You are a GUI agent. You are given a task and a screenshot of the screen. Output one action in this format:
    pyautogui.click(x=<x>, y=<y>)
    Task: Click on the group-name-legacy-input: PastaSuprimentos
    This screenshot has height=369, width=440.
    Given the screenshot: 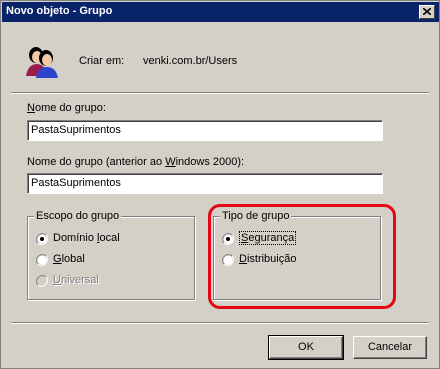 What is the action you would take?
    pyautogui.click(x=205, y=183)
    